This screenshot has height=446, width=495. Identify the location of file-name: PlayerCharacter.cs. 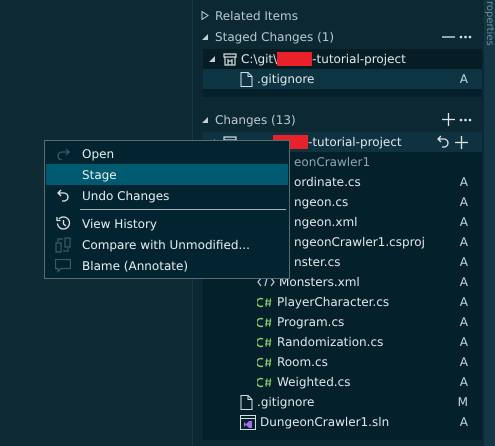
(333, 302).